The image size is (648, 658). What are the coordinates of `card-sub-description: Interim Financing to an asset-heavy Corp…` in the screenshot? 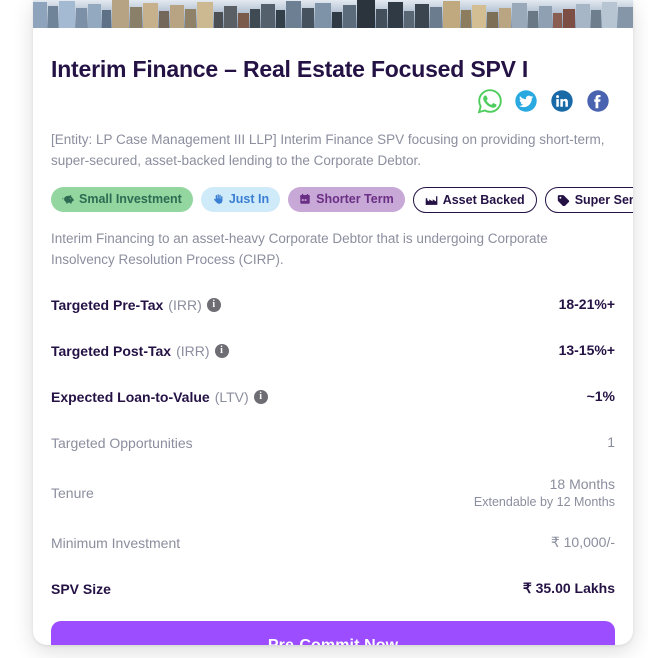 It's located at (299, 248).